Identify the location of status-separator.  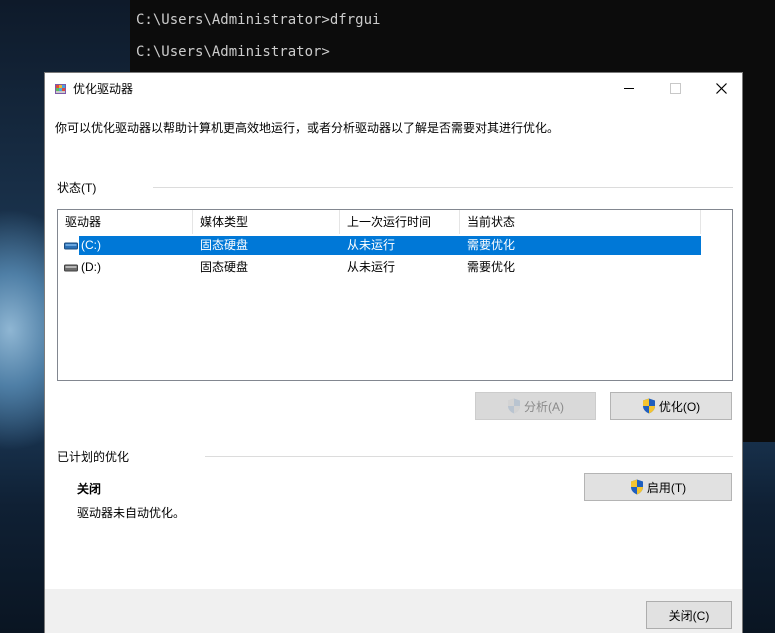
(443, 187).